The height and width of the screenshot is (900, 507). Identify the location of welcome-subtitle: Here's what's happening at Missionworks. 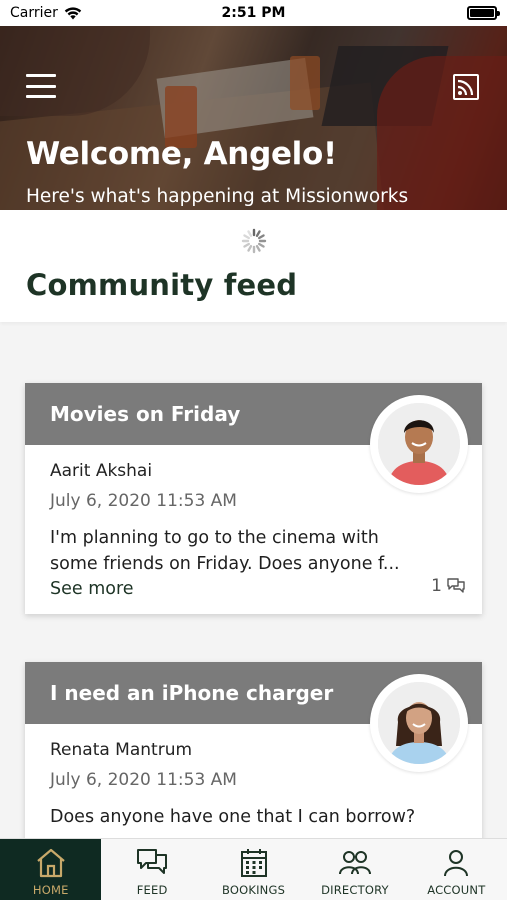
(217, 196).